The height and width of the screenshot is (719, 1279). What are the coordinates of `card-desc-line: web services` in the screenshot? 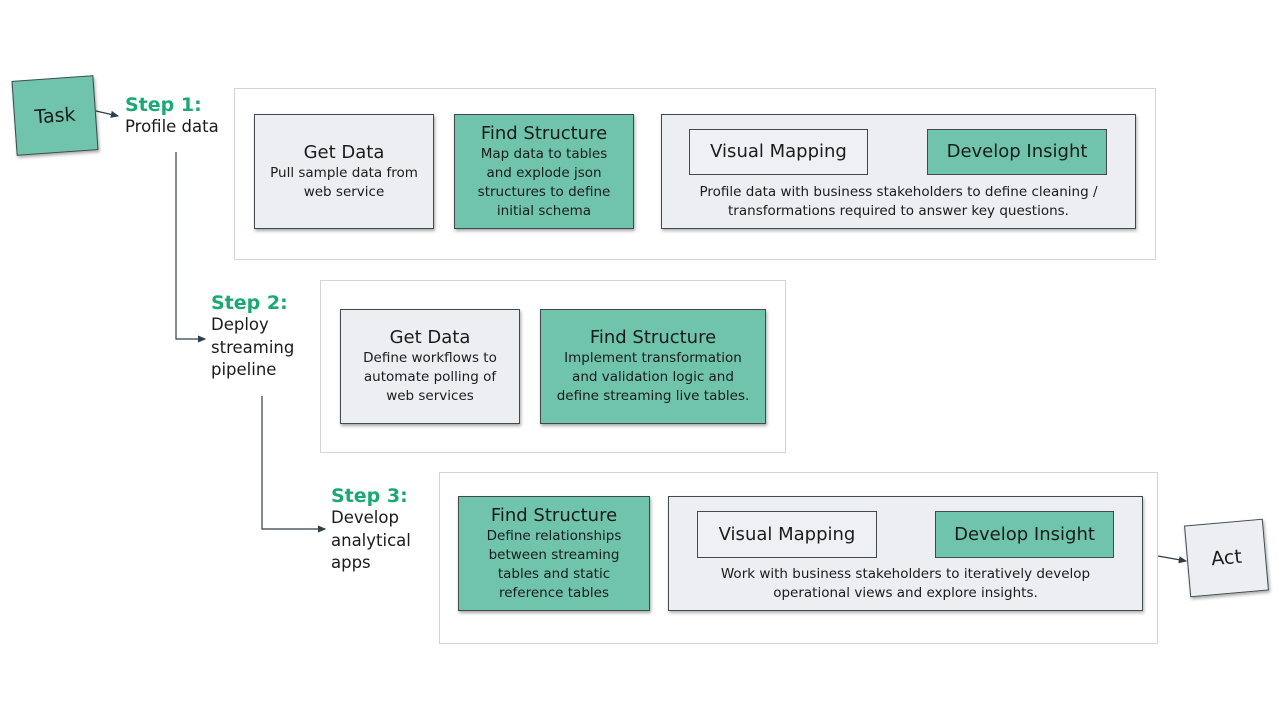 It's located at (430, 396).